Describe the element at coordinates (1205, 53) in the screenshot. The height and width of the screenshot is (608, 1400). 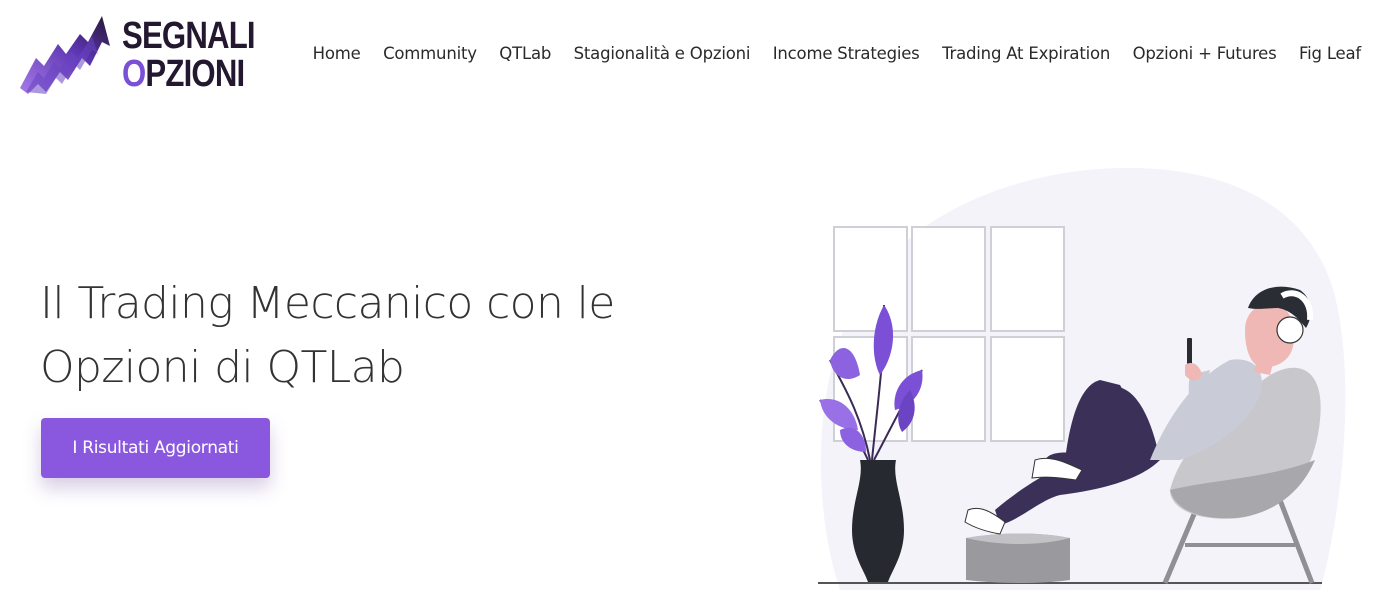
I see `nav-item-opzioni-futures: Opzioni + Futures` at that location.